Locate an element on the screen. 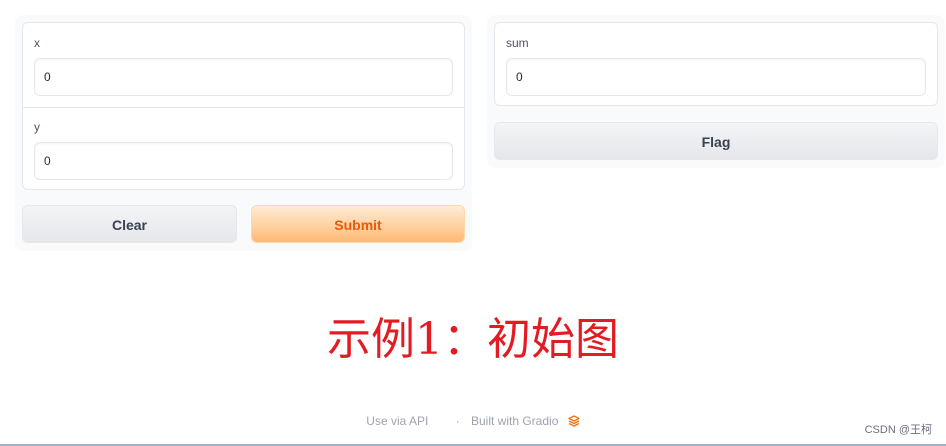 Image resolution: width=946 pixels, height=446 pixels. footer: Use via API · Built with Gradio is located at coordinates (473, 422).